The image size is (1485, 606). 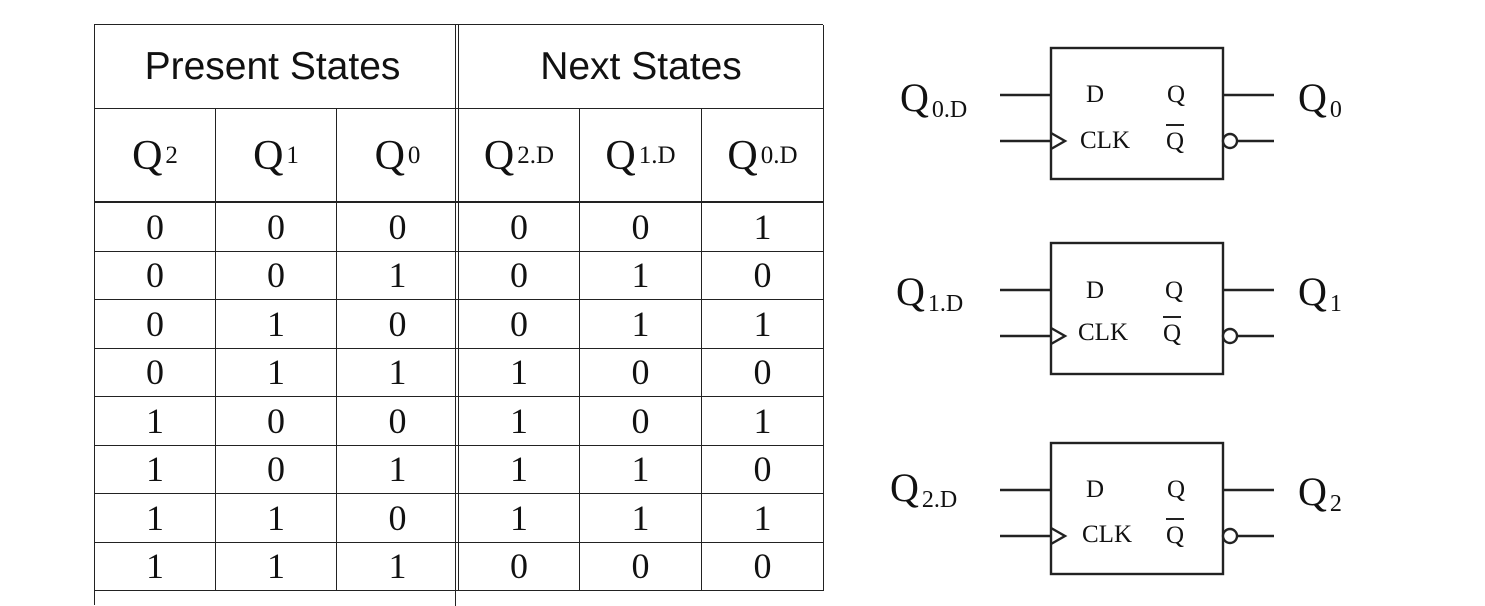 What do you see at coordinates (945, 304) in the screenshot?
I see `ff-input-sub: 1.D` at bounding box center [945, 304].